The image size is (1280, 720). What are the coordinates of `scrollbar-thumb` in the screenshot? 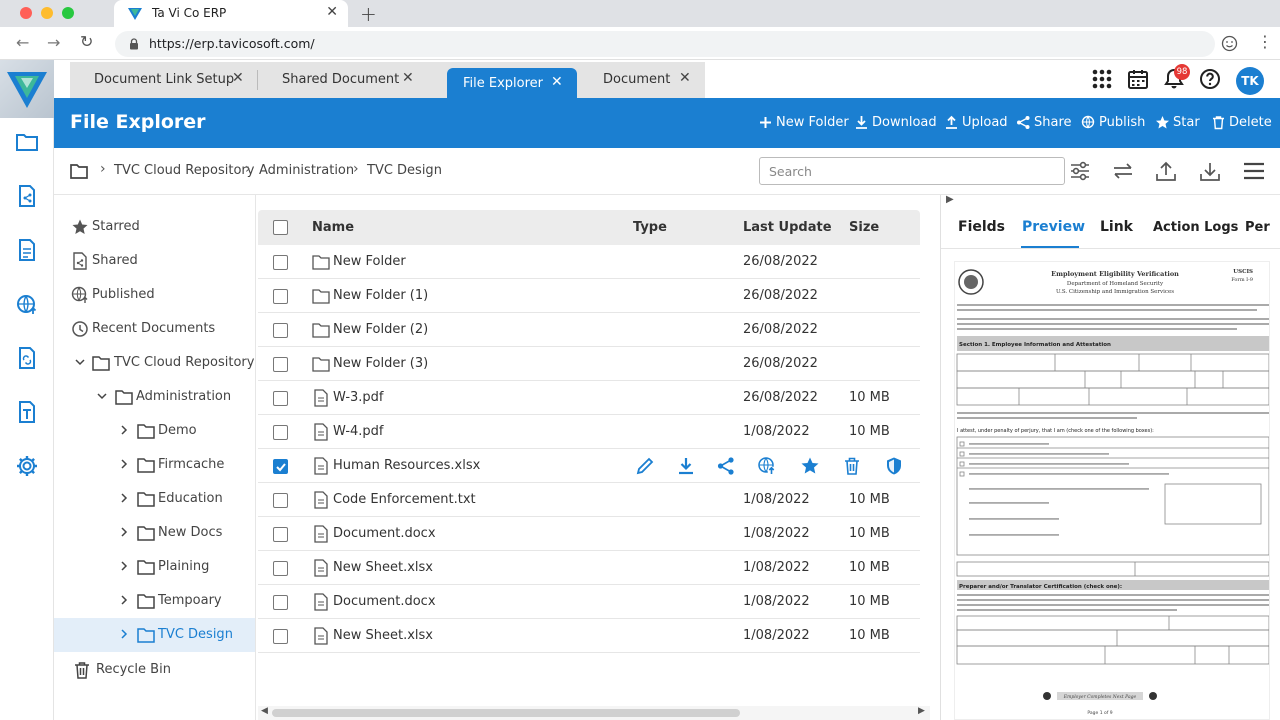 It's located at (506, 713).